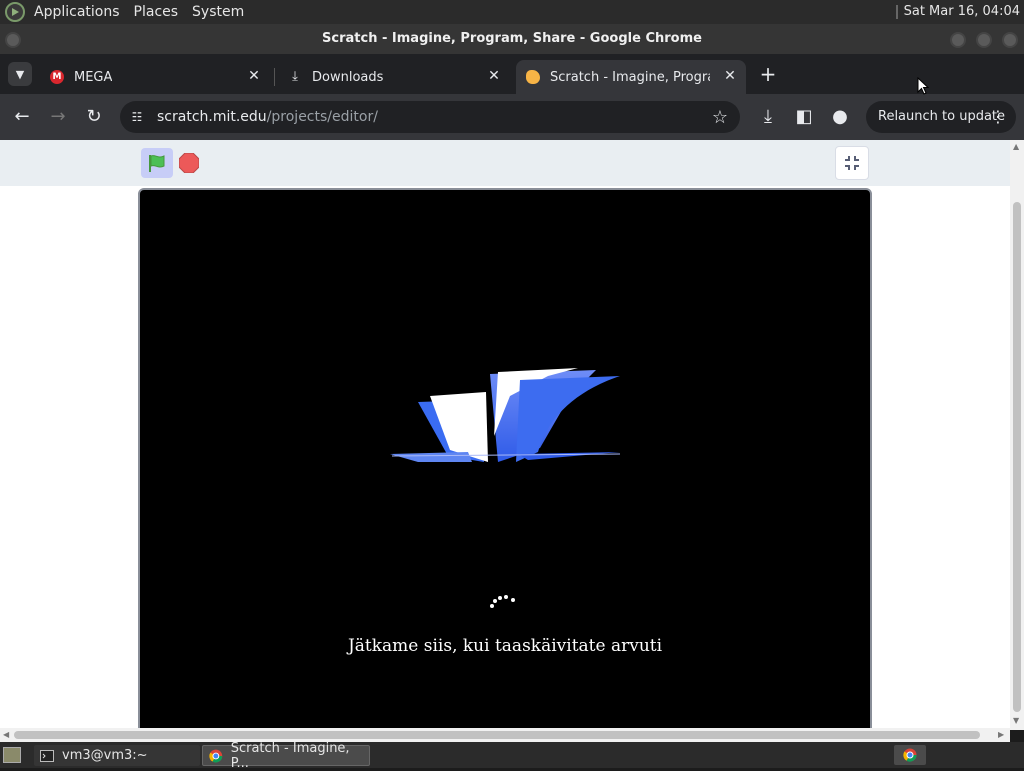  Describe the element at coordinates (984, 40) in the screenshot. I see `maximize-icon` at that location.